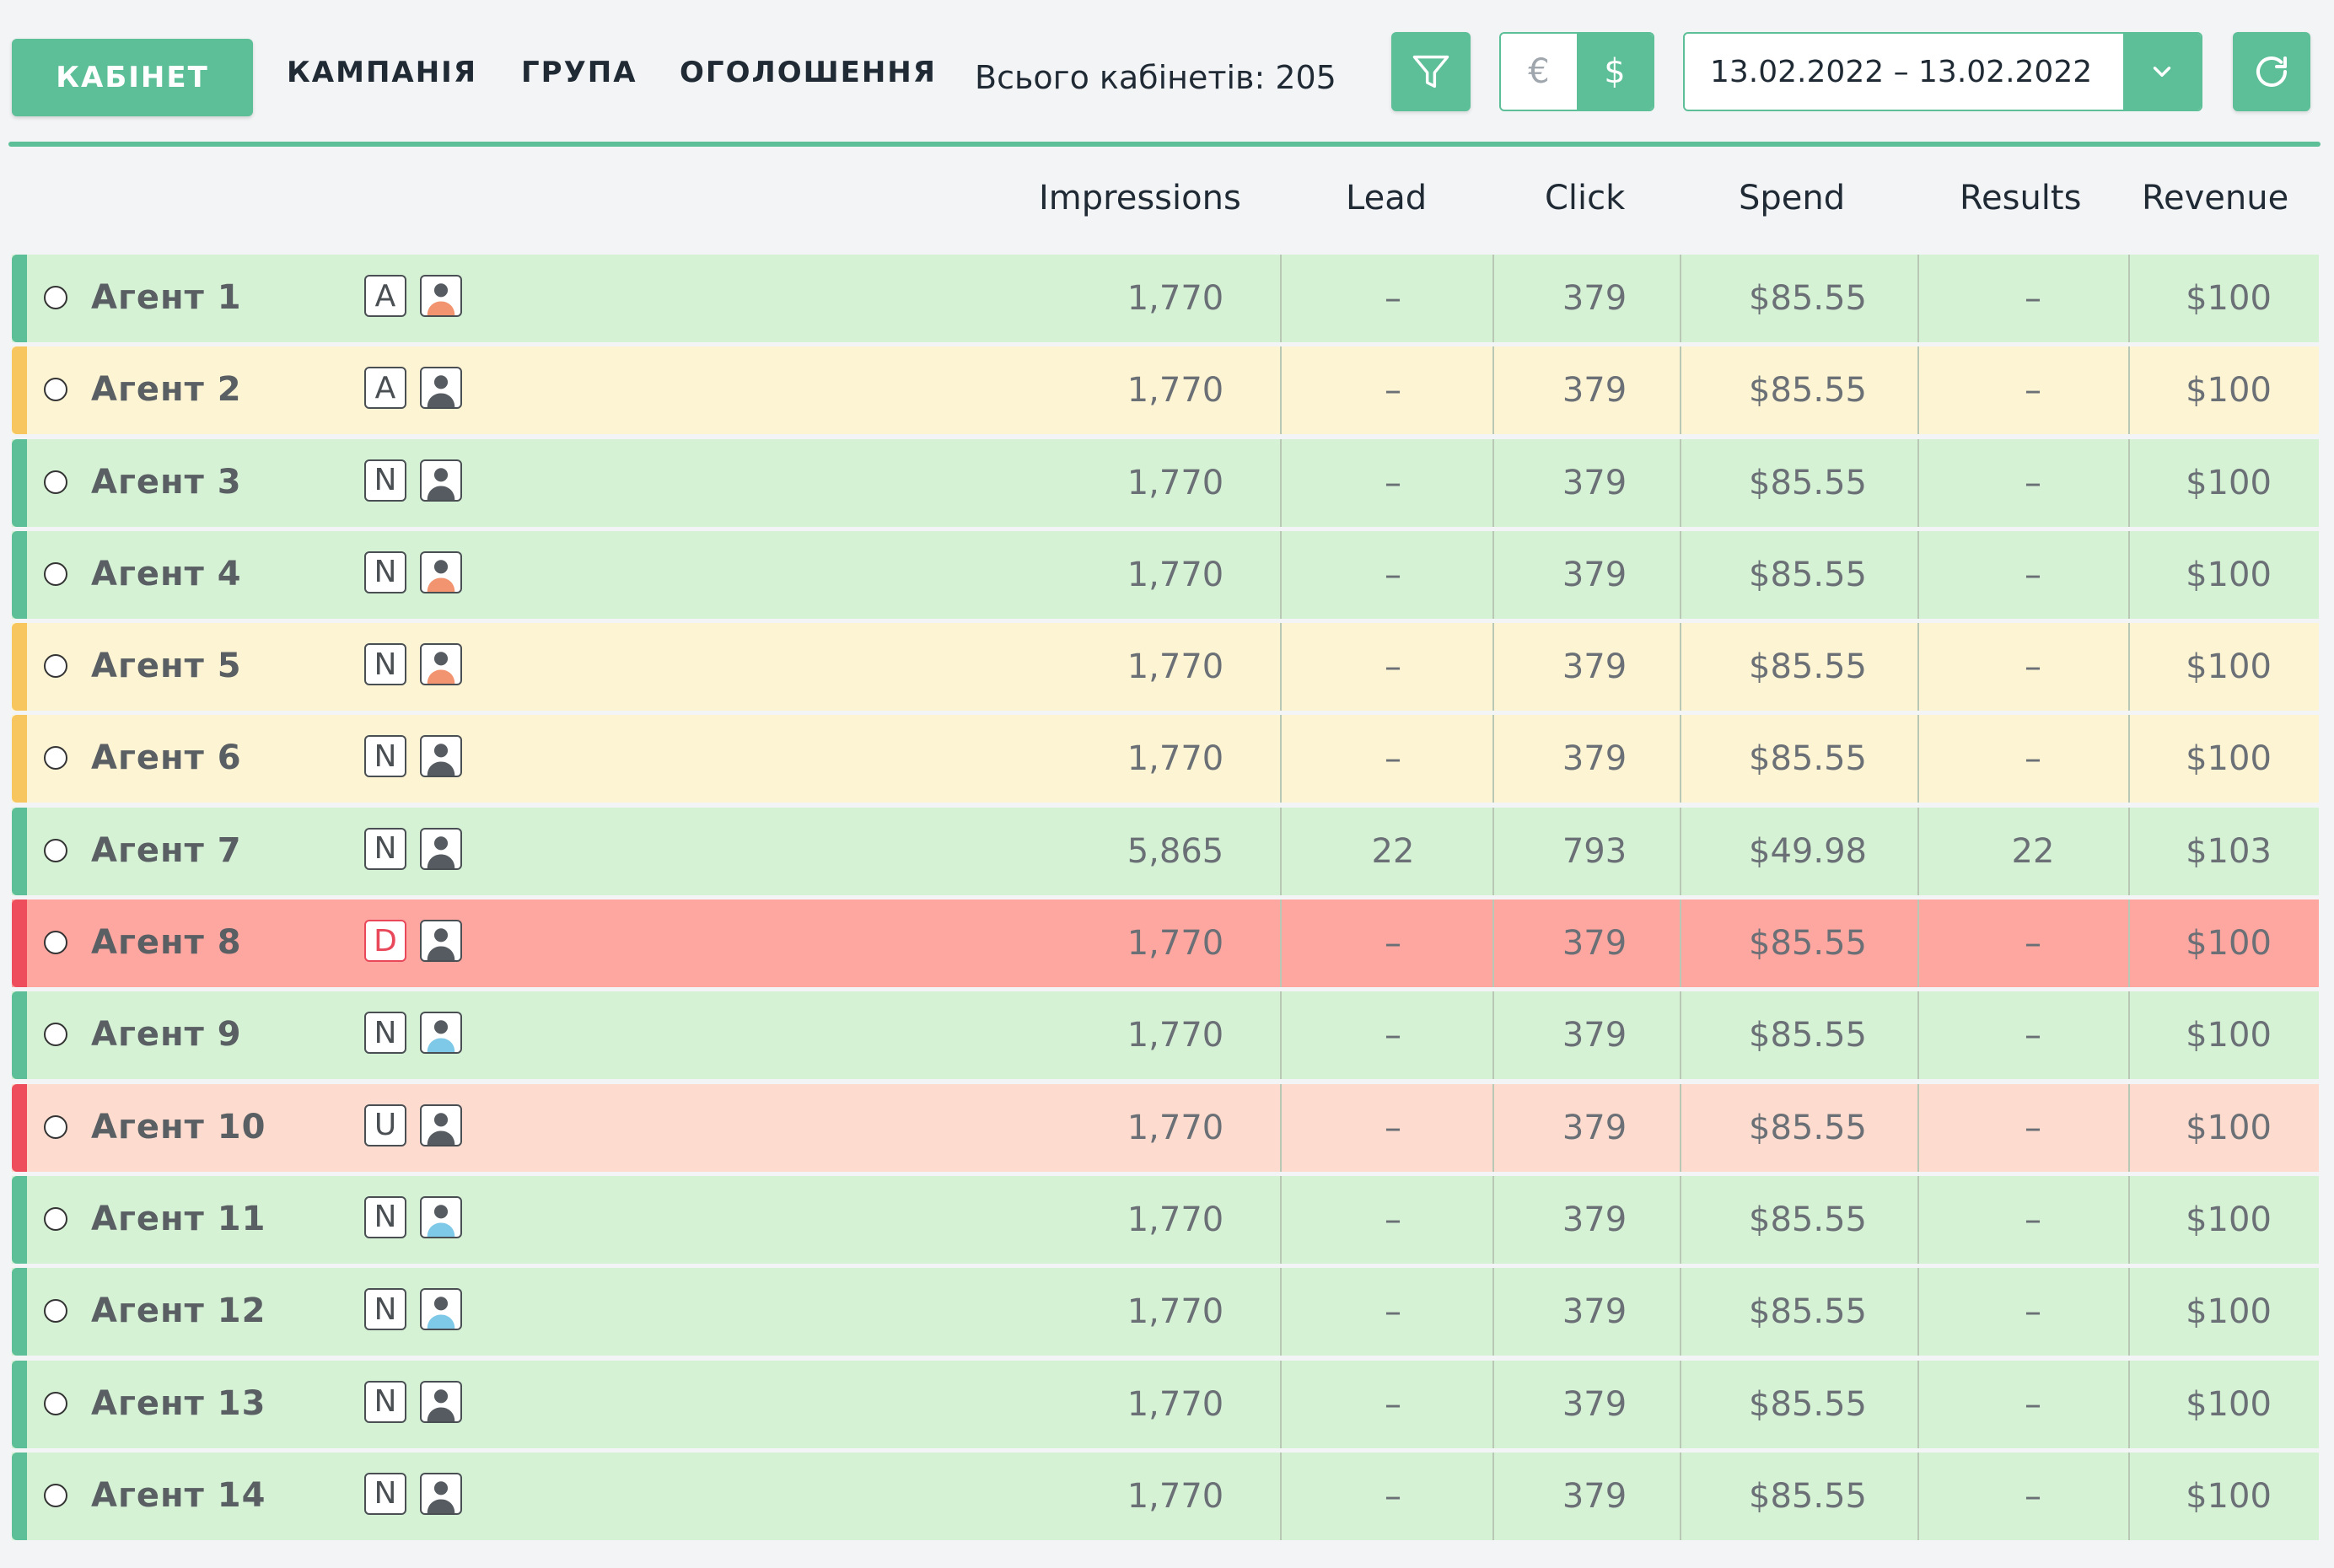 This screenshot has width=2334, height=1568. I want to click on agent-name: Агент 14, so click(179, 1496).